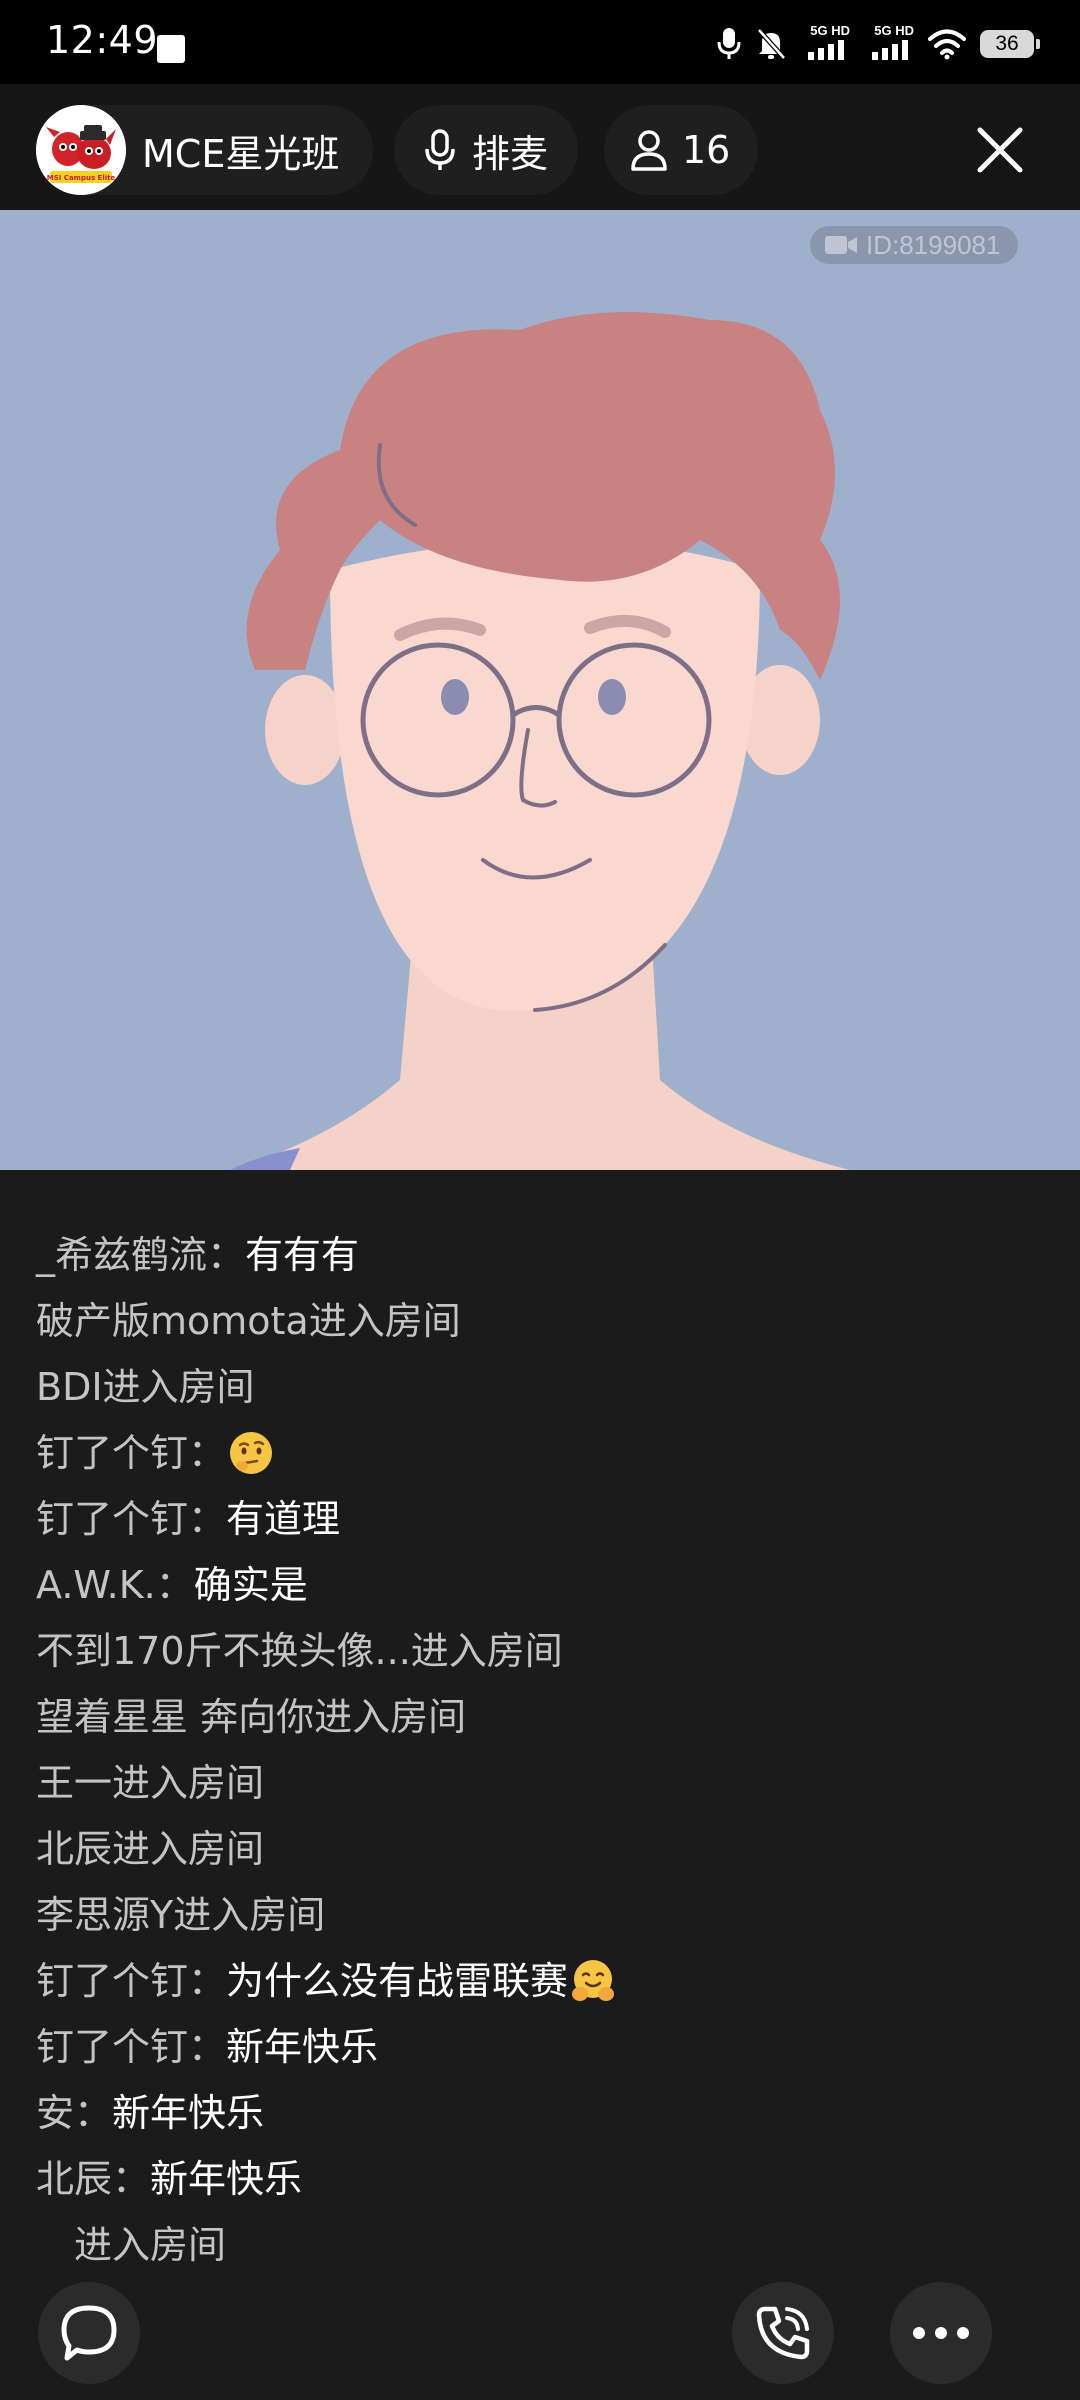 The image size is (1080, 2400). Describe the element at coordinates (540, 42) in the screenshot. I see `status-bar: 12:49 5G HD 5G HD 36` at that location.